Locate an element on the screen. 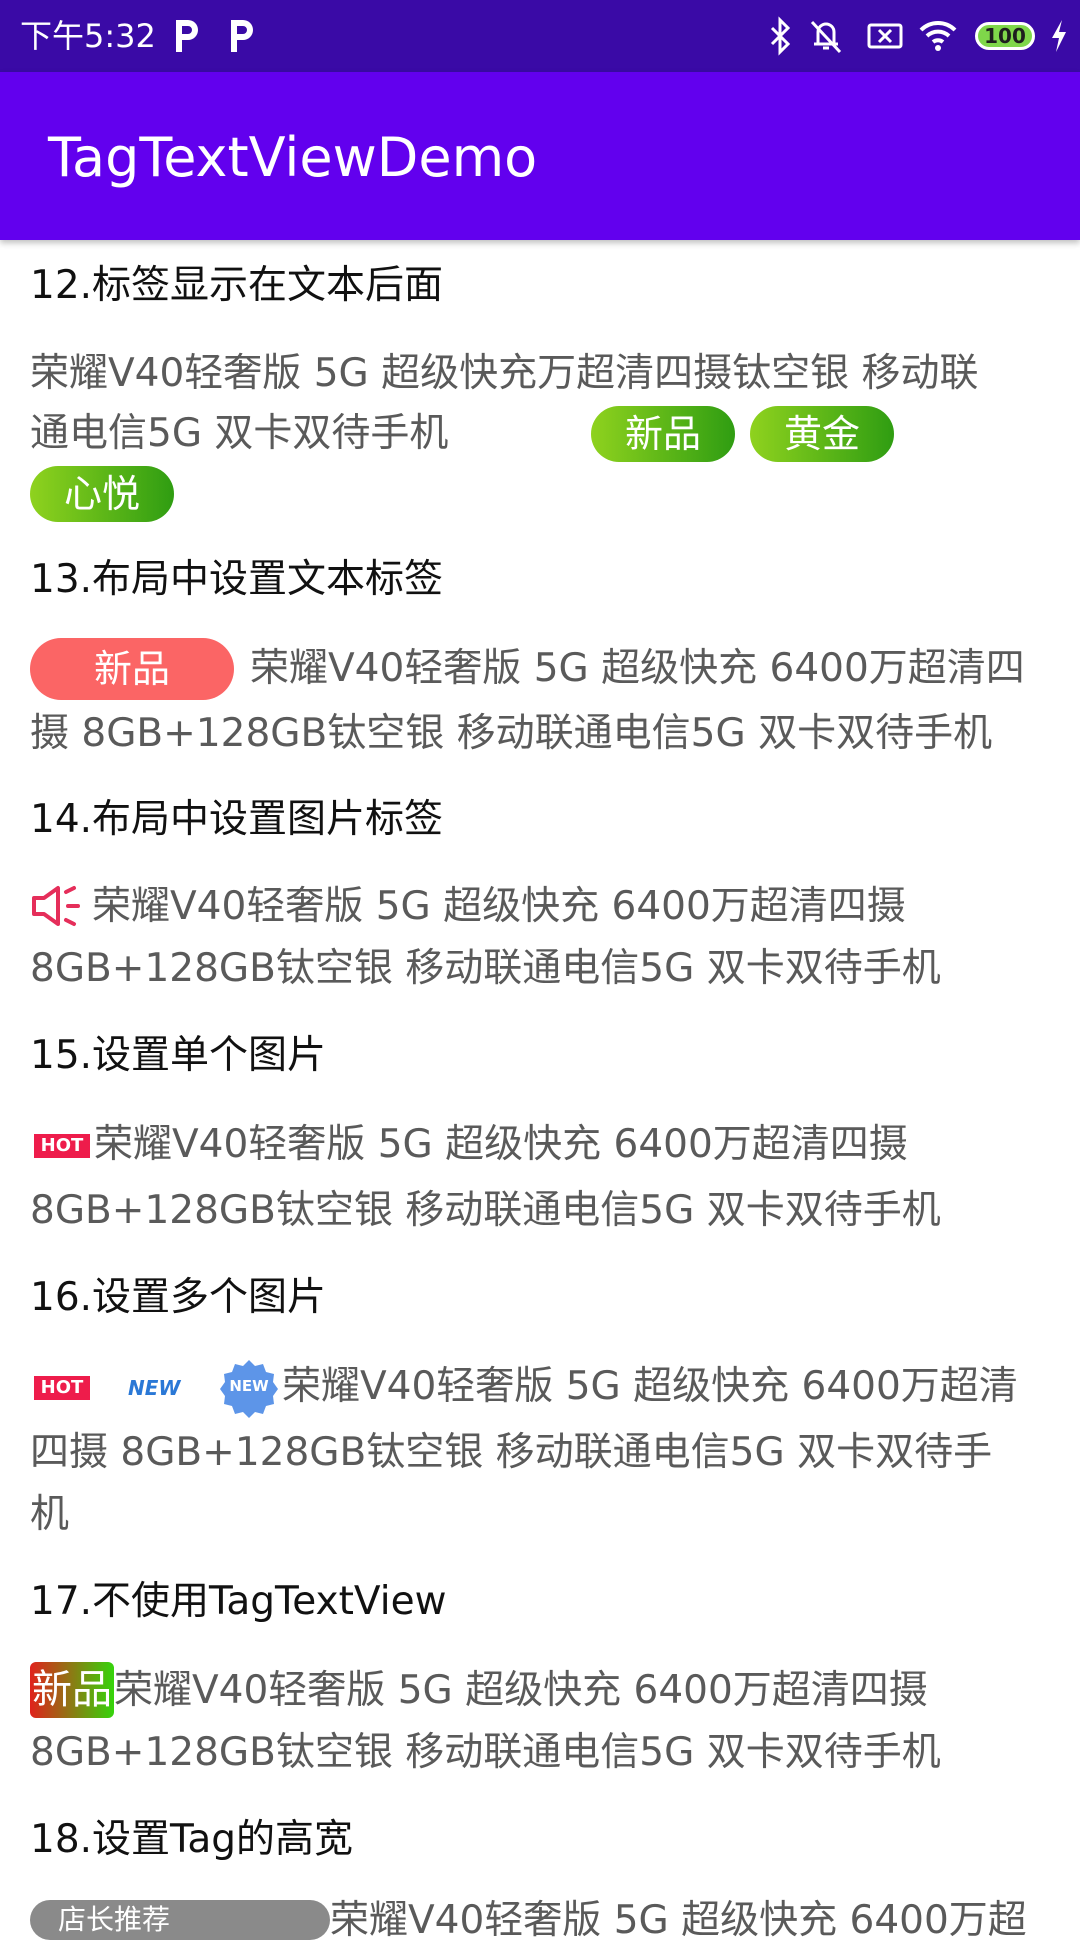  status-bar: 下午5:32 100 is located at coordinates (540, 36).